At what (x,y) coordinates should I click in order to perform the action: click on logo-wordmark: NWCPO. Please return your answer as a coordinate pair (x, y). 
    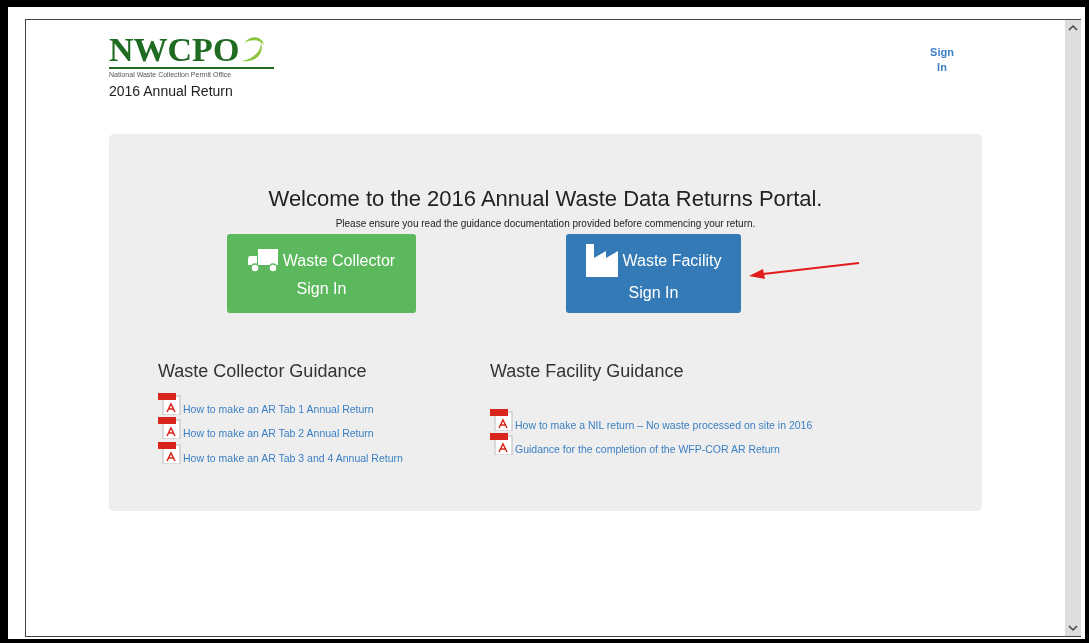
    Looking at the image, I should click on (174, 50).